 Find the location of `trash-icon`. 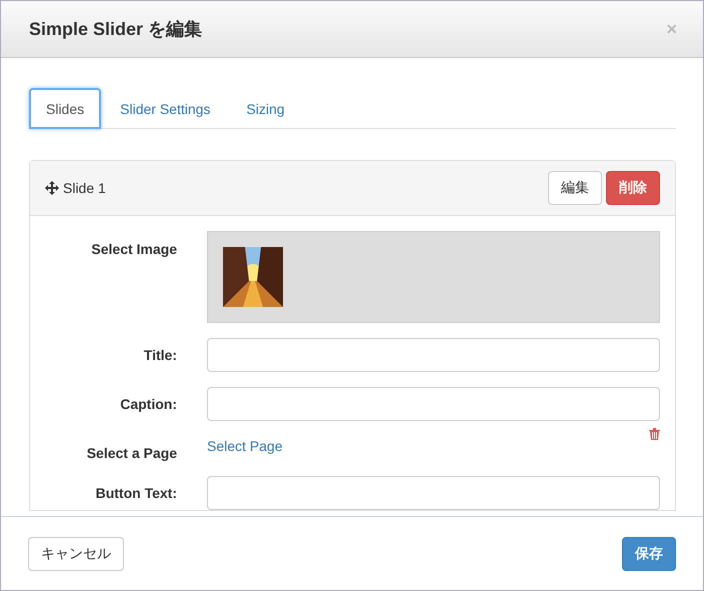

trash-icon is located at coordinates (654, 434).